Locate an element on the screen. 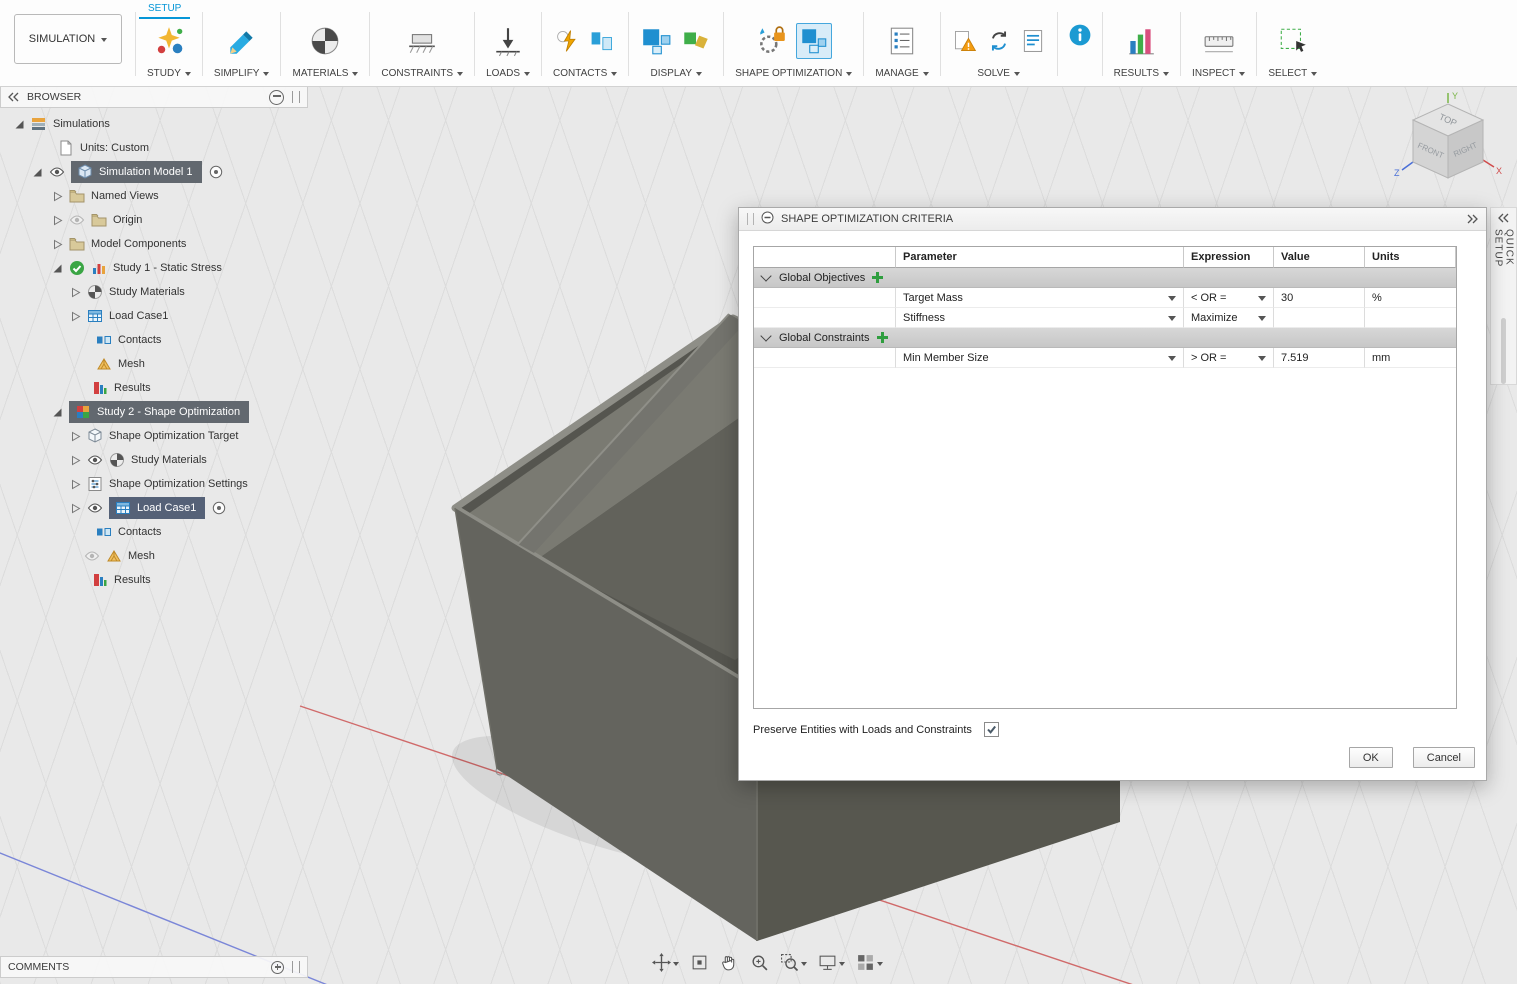 The width and height of the screenshot is (1517, 984). display-menu: DISPLAY is located at coordinates (677, 73).